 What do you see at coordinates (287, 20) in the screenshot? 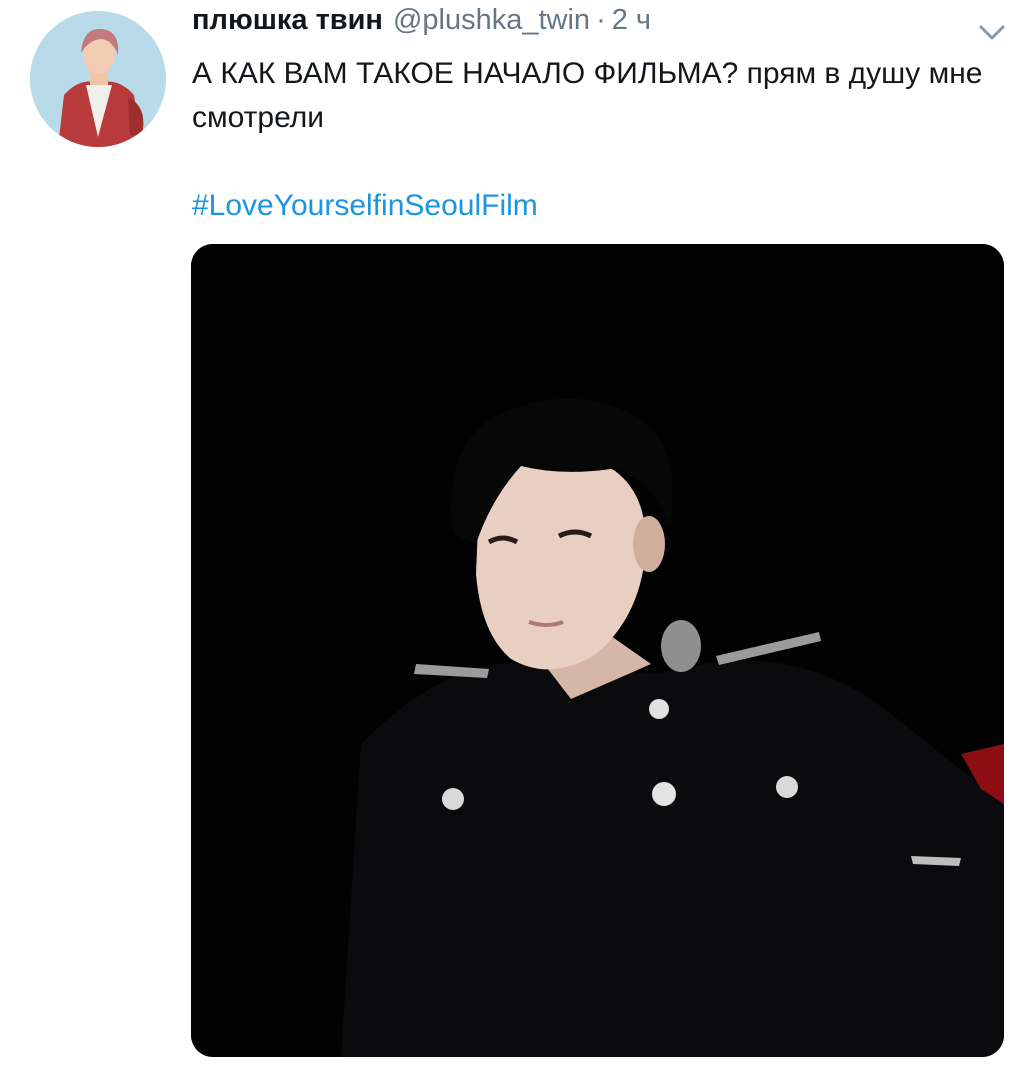
I see `display-name: плюшка твин` at bounding box center [287, 20].